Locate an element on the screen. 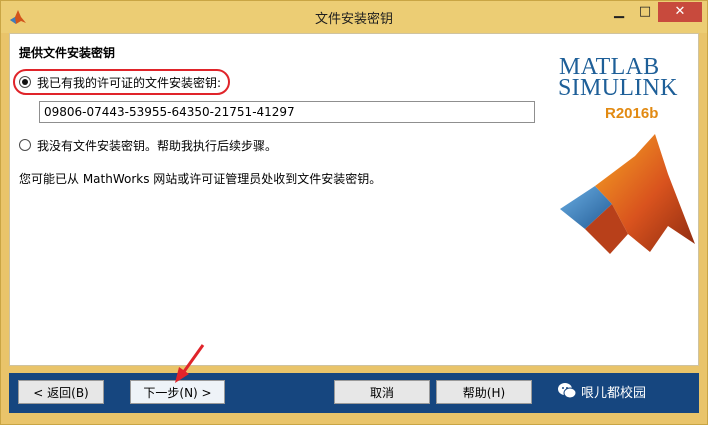 The image size is (708, 425). file-installation-key-input is located at coordinates (287, 112).